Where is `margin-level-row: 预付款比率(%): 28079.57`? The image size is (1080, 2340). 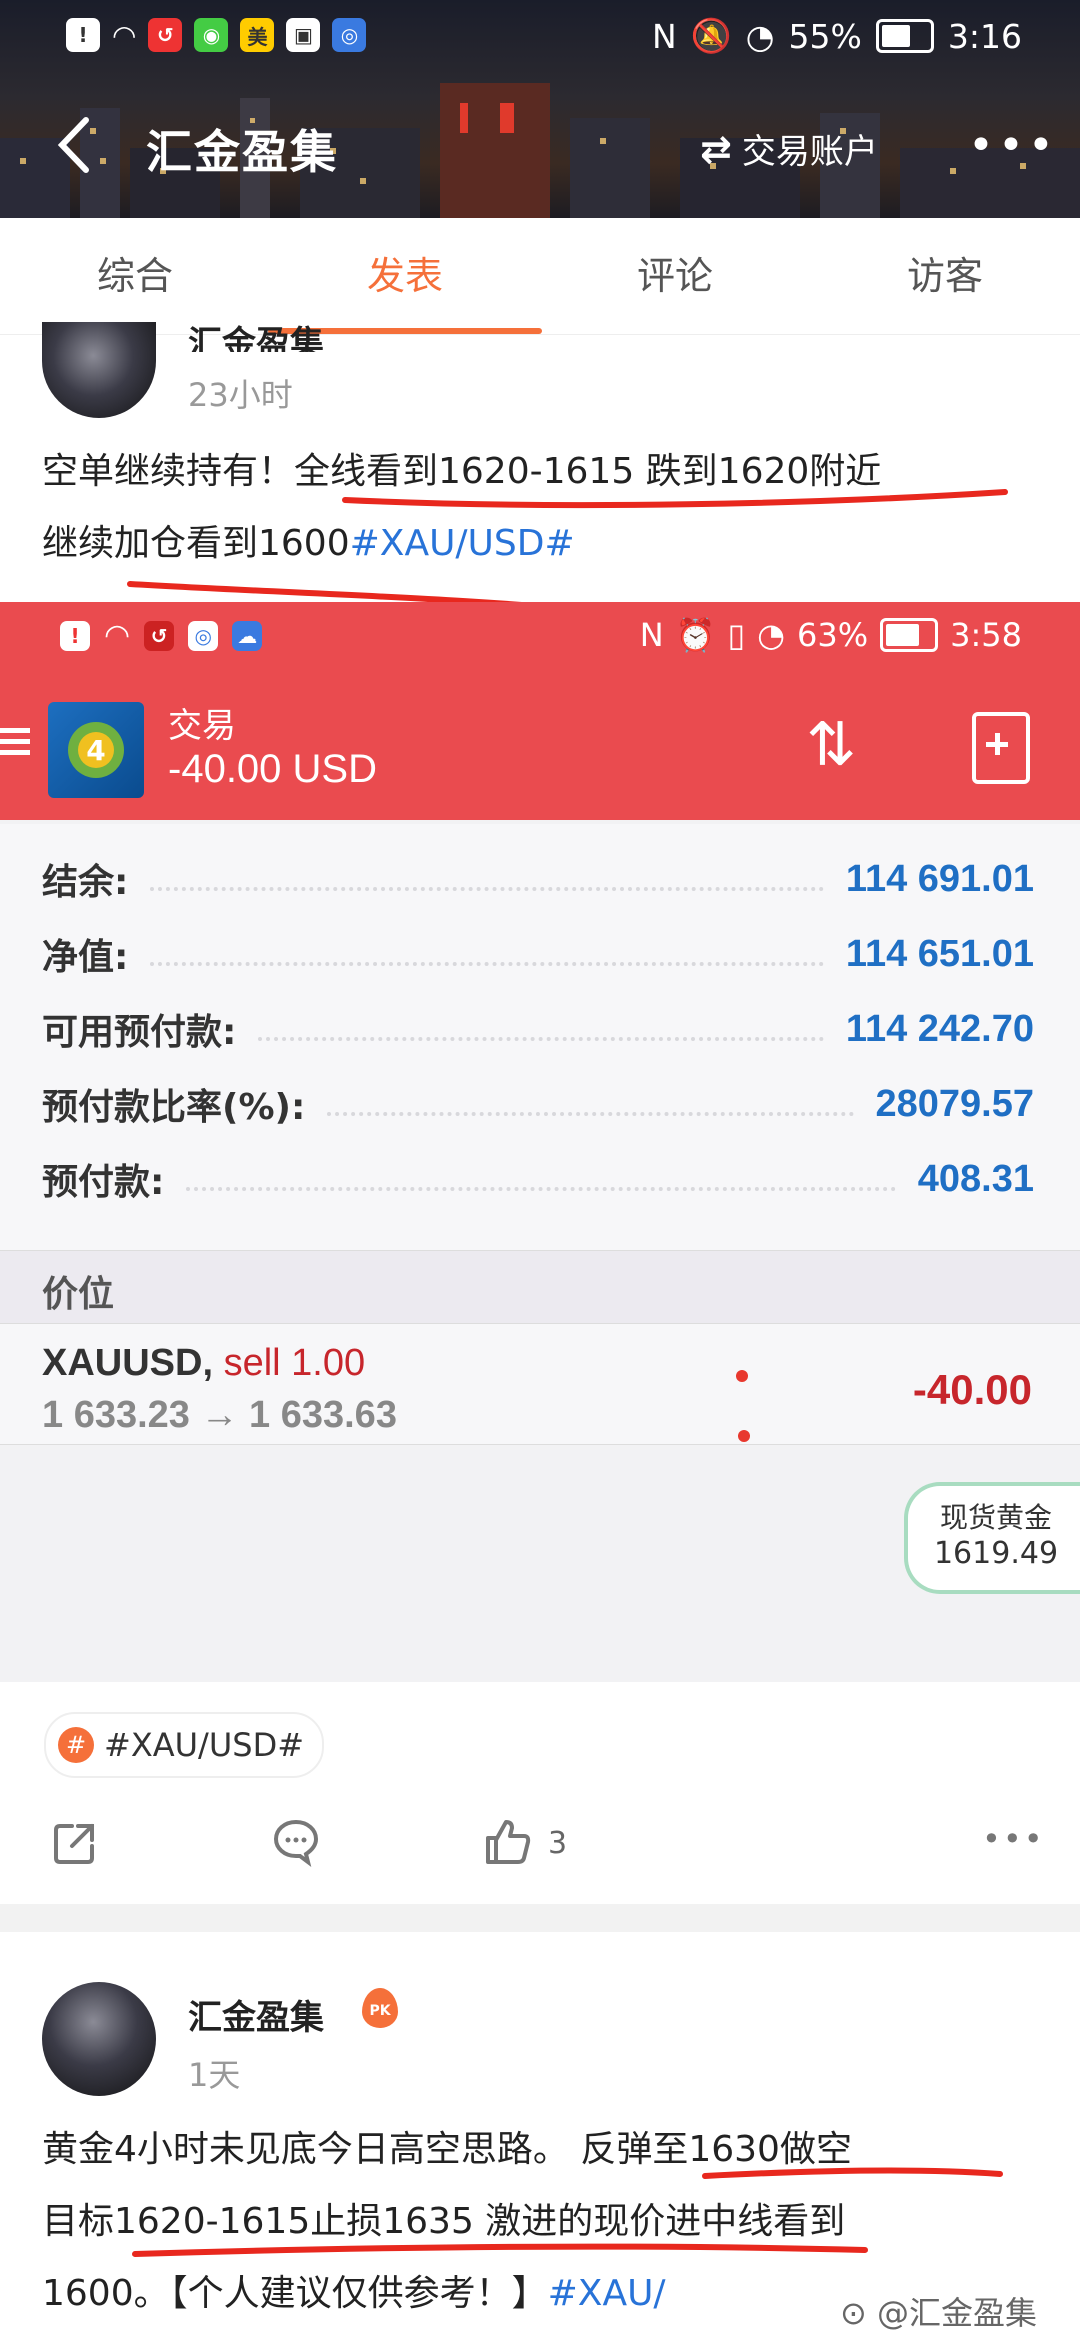
margin-level-row: 预付款比率(%): 28079.57 is located at coordinates (538, 1104).